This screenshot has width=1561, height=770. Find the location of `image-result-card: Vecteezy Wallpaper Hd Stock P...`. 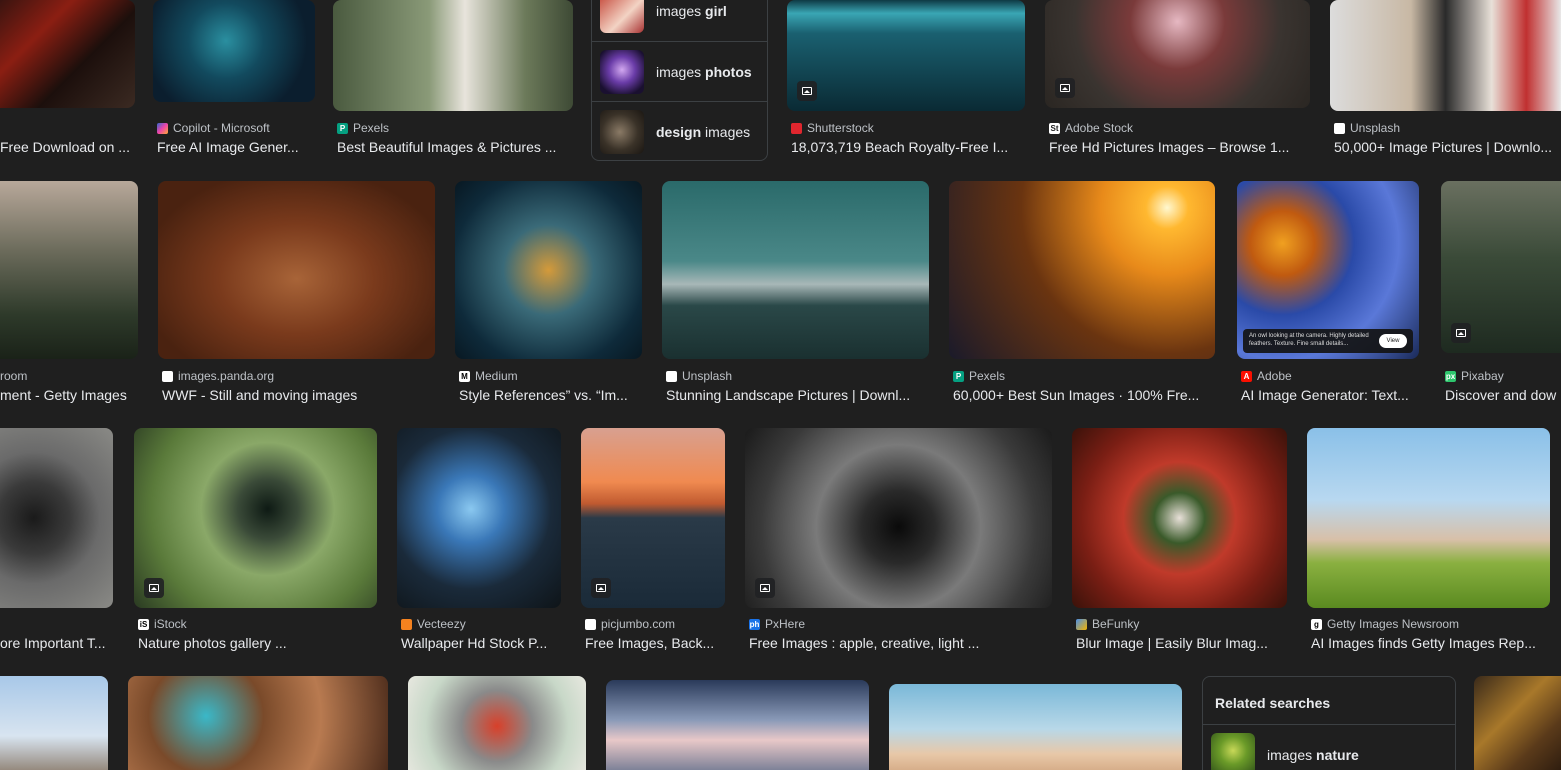

image-result-card: Vecteezy Wallpaper Hd Stock P... is located at coordinates (479, 541).